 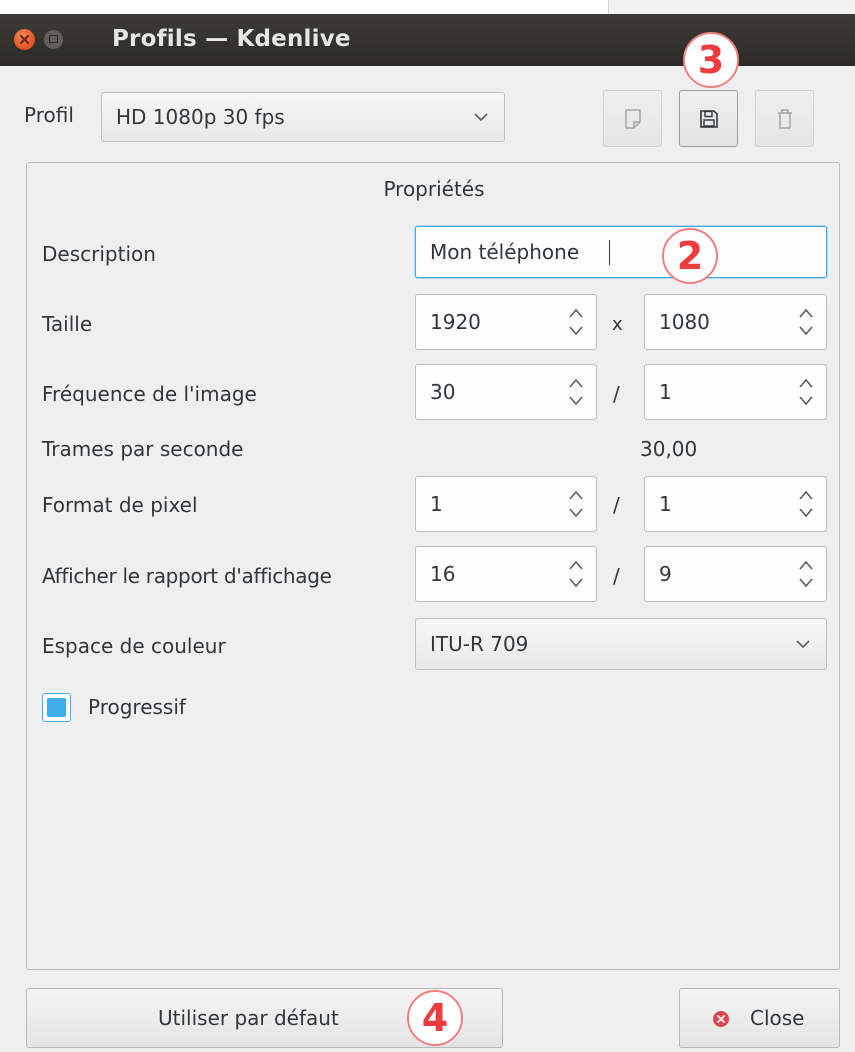 I want to click on pixel-format-numerator: 1, so click(x=436, y=504).